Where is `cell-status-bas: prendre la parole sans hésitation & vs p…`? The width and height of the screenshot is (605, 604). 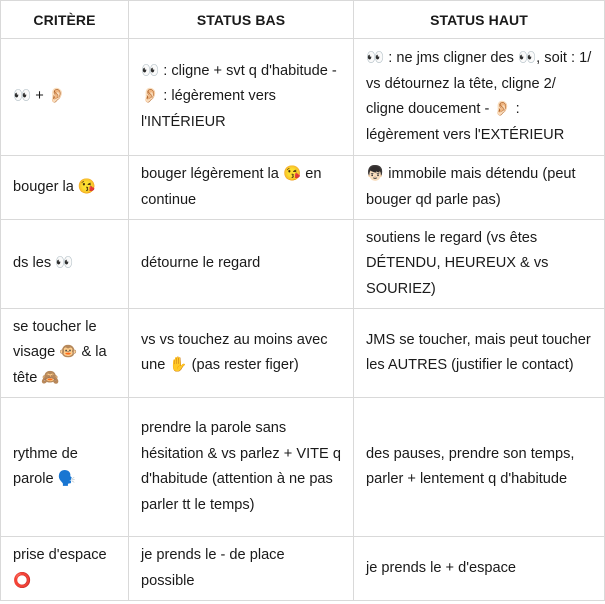
cell-status-bas: prendre la parole sans hésitation & vs p… is located at coordinates (241, 467).